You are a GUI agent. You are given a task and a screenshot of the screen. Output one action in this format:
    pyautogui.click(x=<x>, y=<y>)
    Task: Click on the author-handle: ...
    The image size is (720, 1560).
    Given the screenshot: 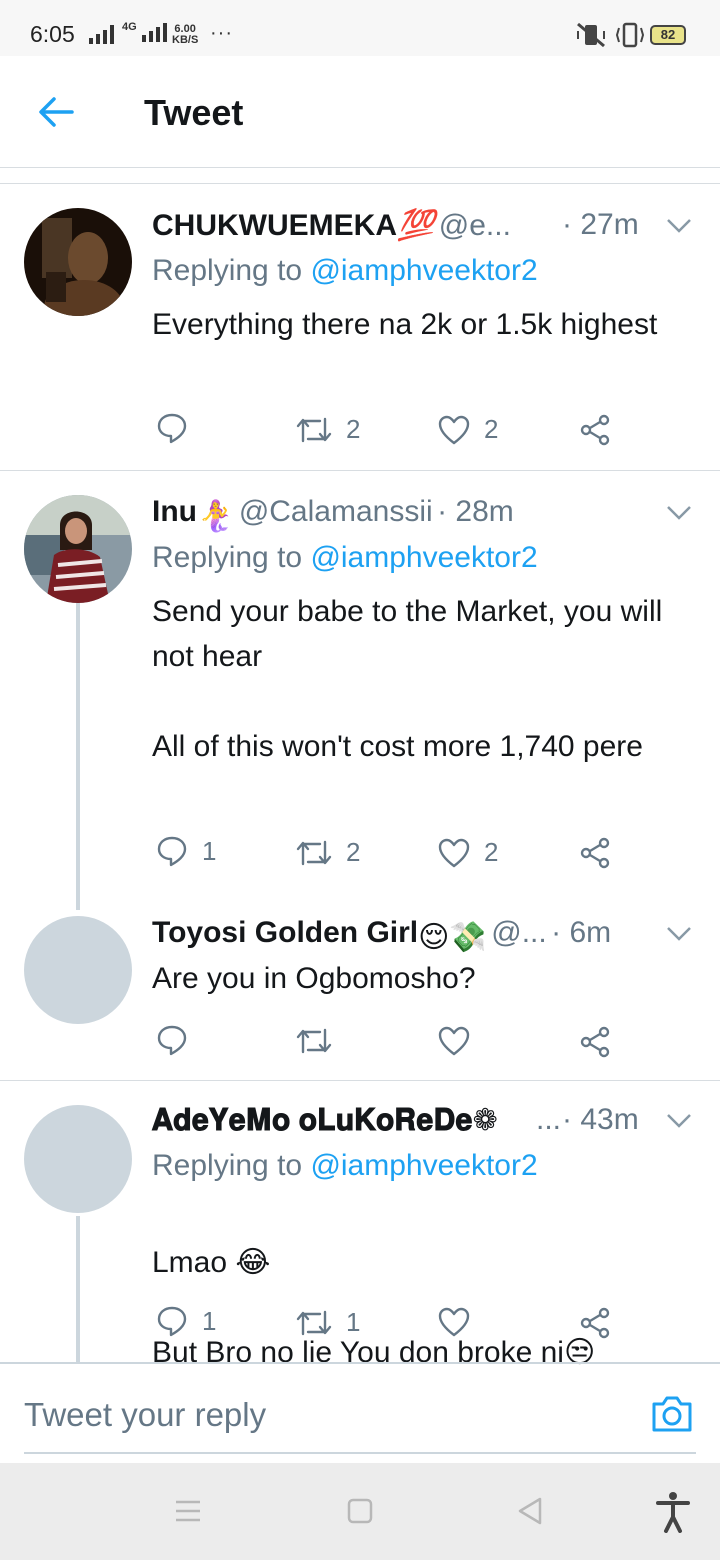 What is the action you would take?
    pyautogui.click(x=548, y=1120)
    